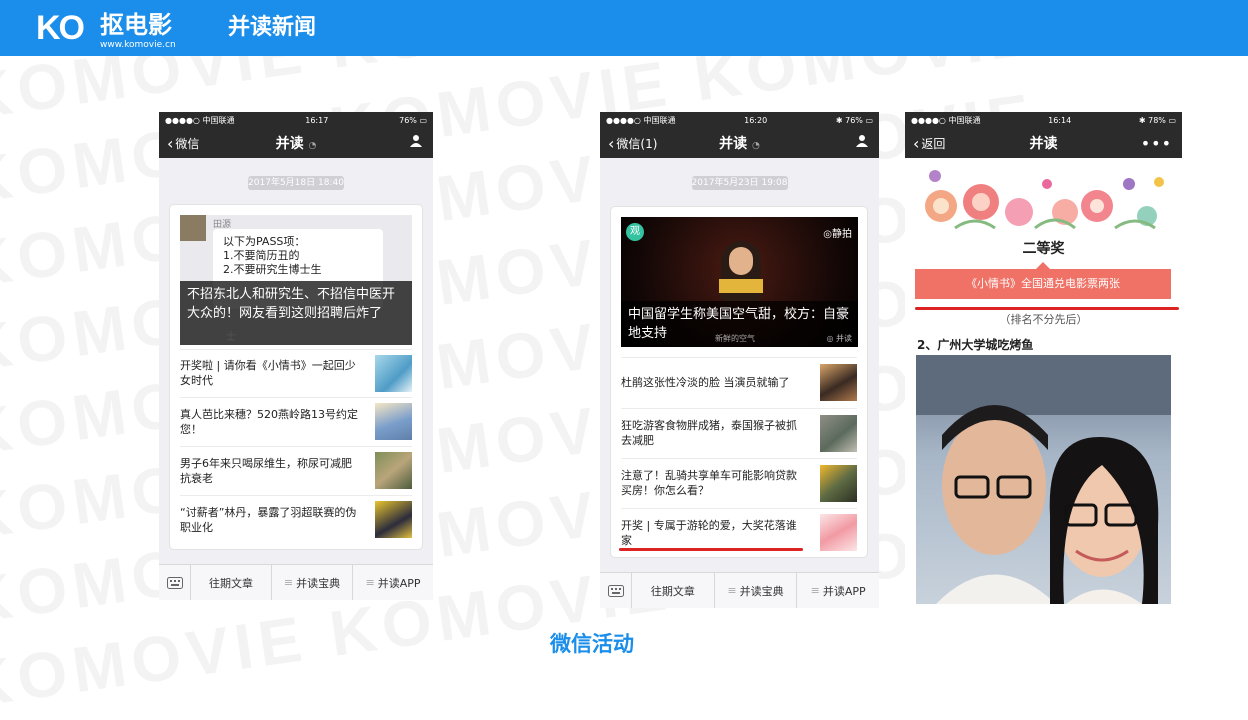 Image resolution: width=1248 pixels, height=720 pixels. What do you see at coordinates (138, 45) in the screenshot?
I see `brand-url: www.komovie.cn` at bounding box center [138, 45].